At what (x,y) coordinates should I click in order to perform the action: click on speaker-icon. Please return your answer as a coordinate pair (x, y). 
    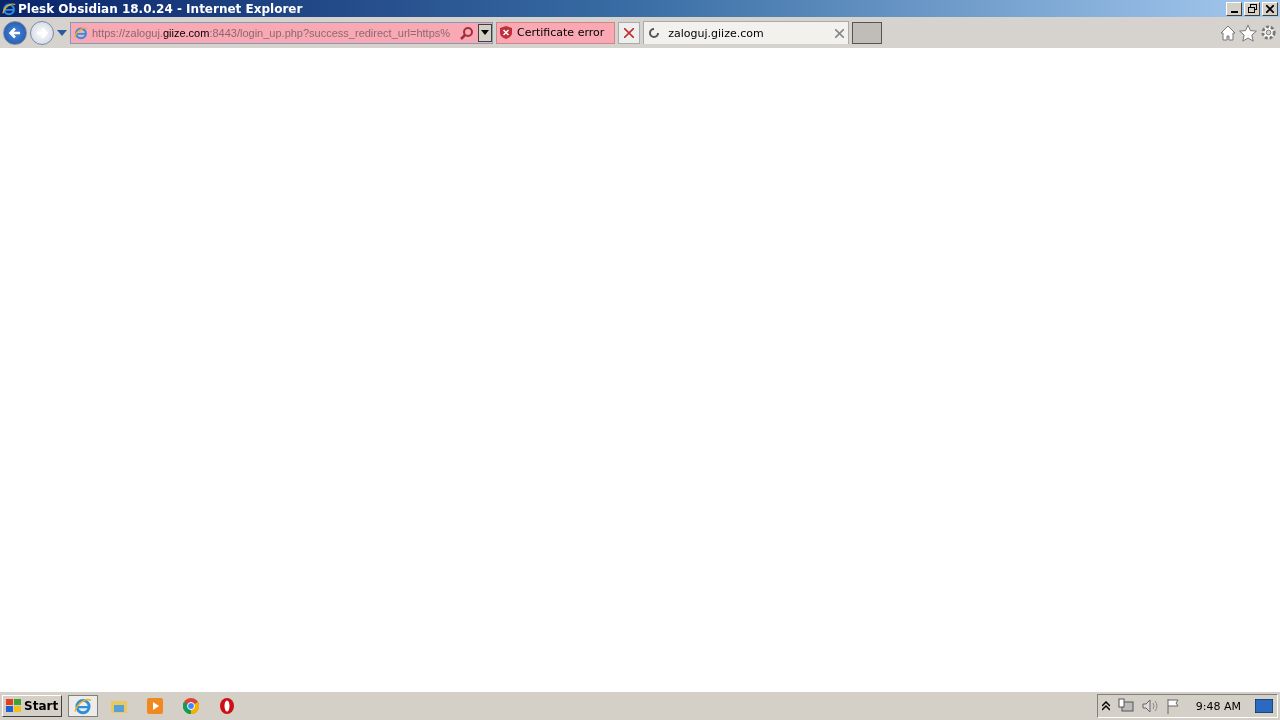
    Looking at the image, I should click on (1149, 706).